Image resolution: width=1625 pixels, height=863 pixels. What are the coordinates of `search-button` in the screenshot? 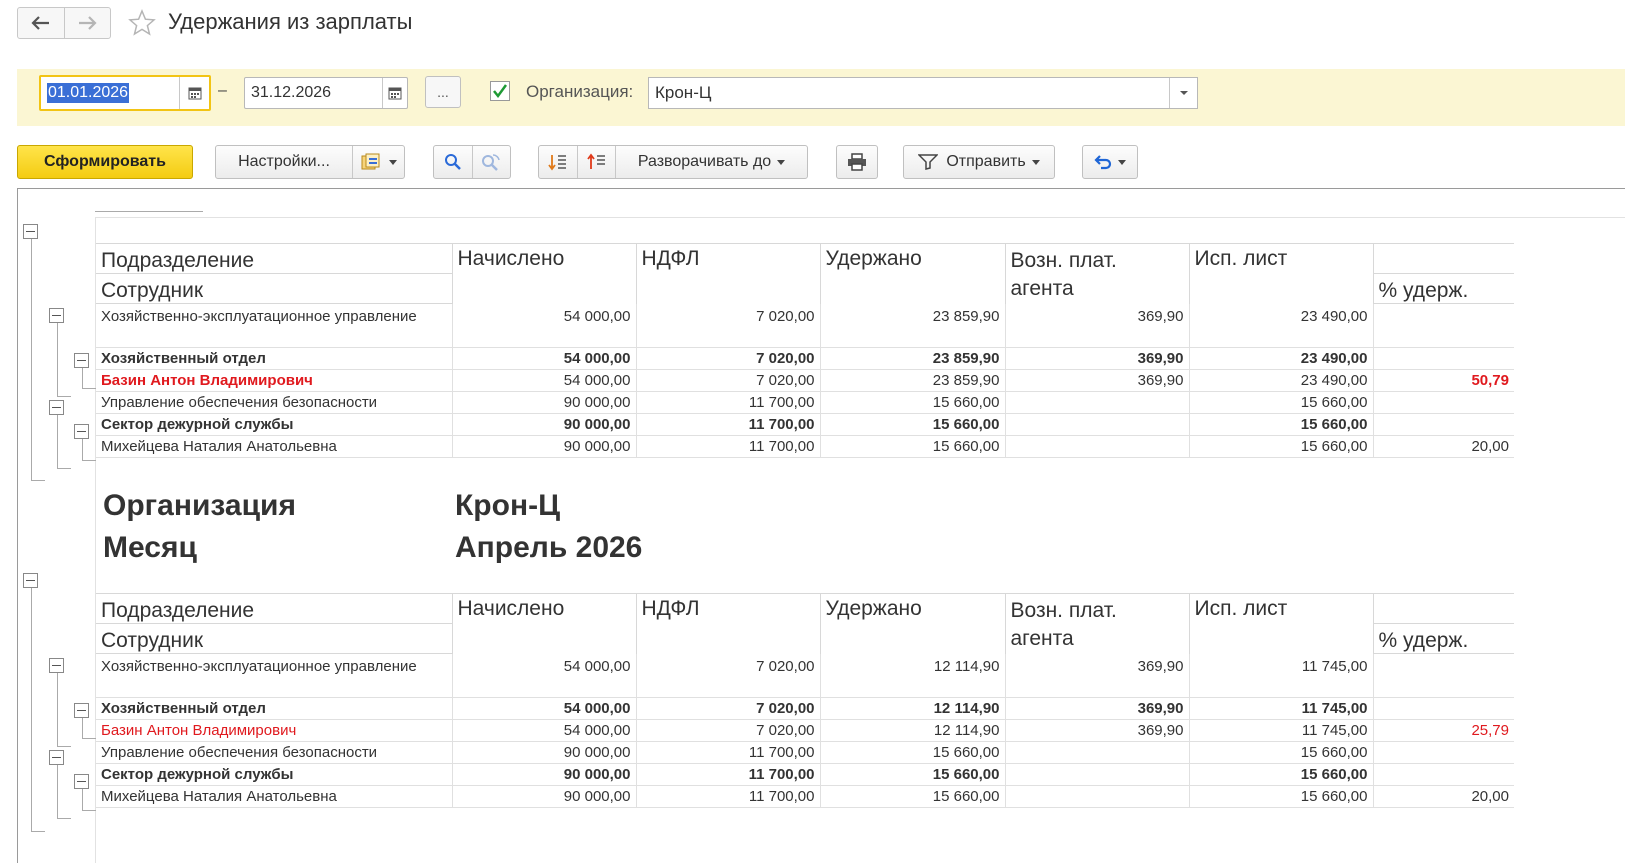 It's located at (453, 162).